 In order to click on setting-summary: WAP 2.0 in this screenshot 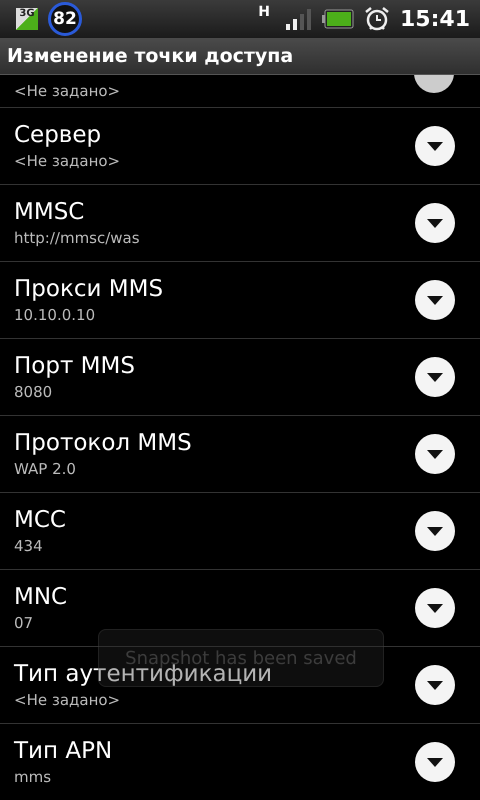, I will do `click(45, 469)`.